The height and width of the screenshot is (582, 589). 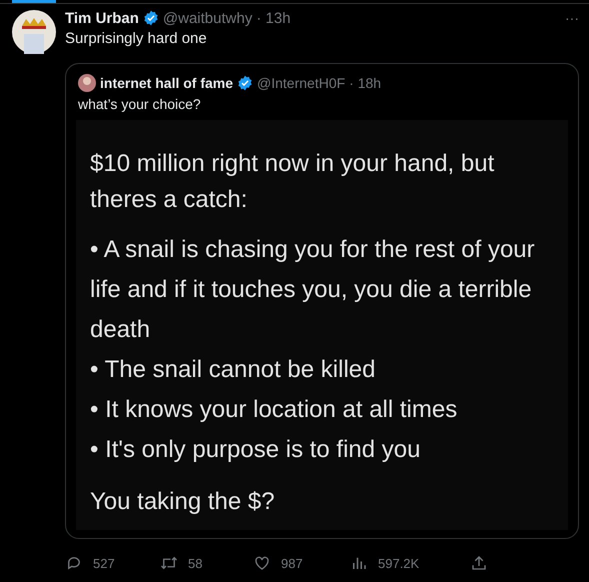 What do you see at coordinates (293, 182) in the screenshot?
I see `screenshot-text: $10 million right now in your hand, but theres a catch:` at bounding box center [293, 182].